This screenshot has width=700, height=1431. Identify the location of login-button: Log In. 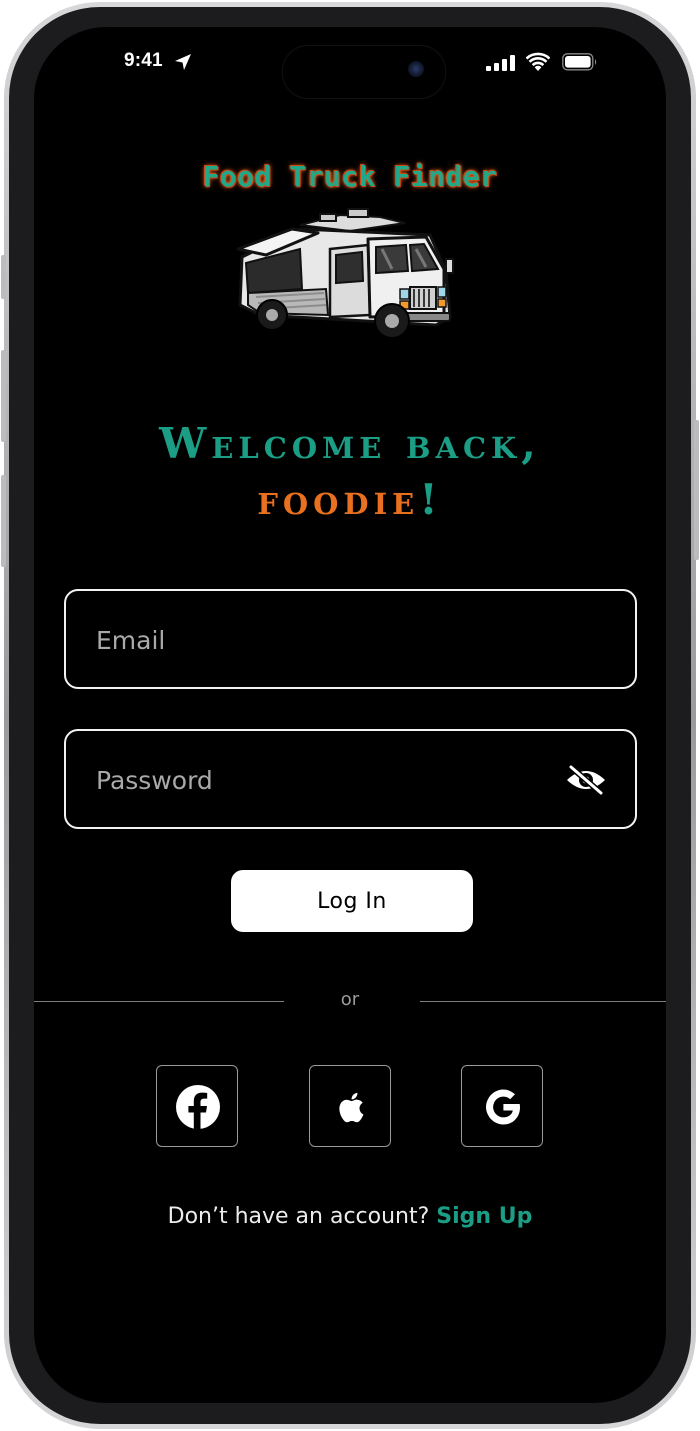
(352, 901).